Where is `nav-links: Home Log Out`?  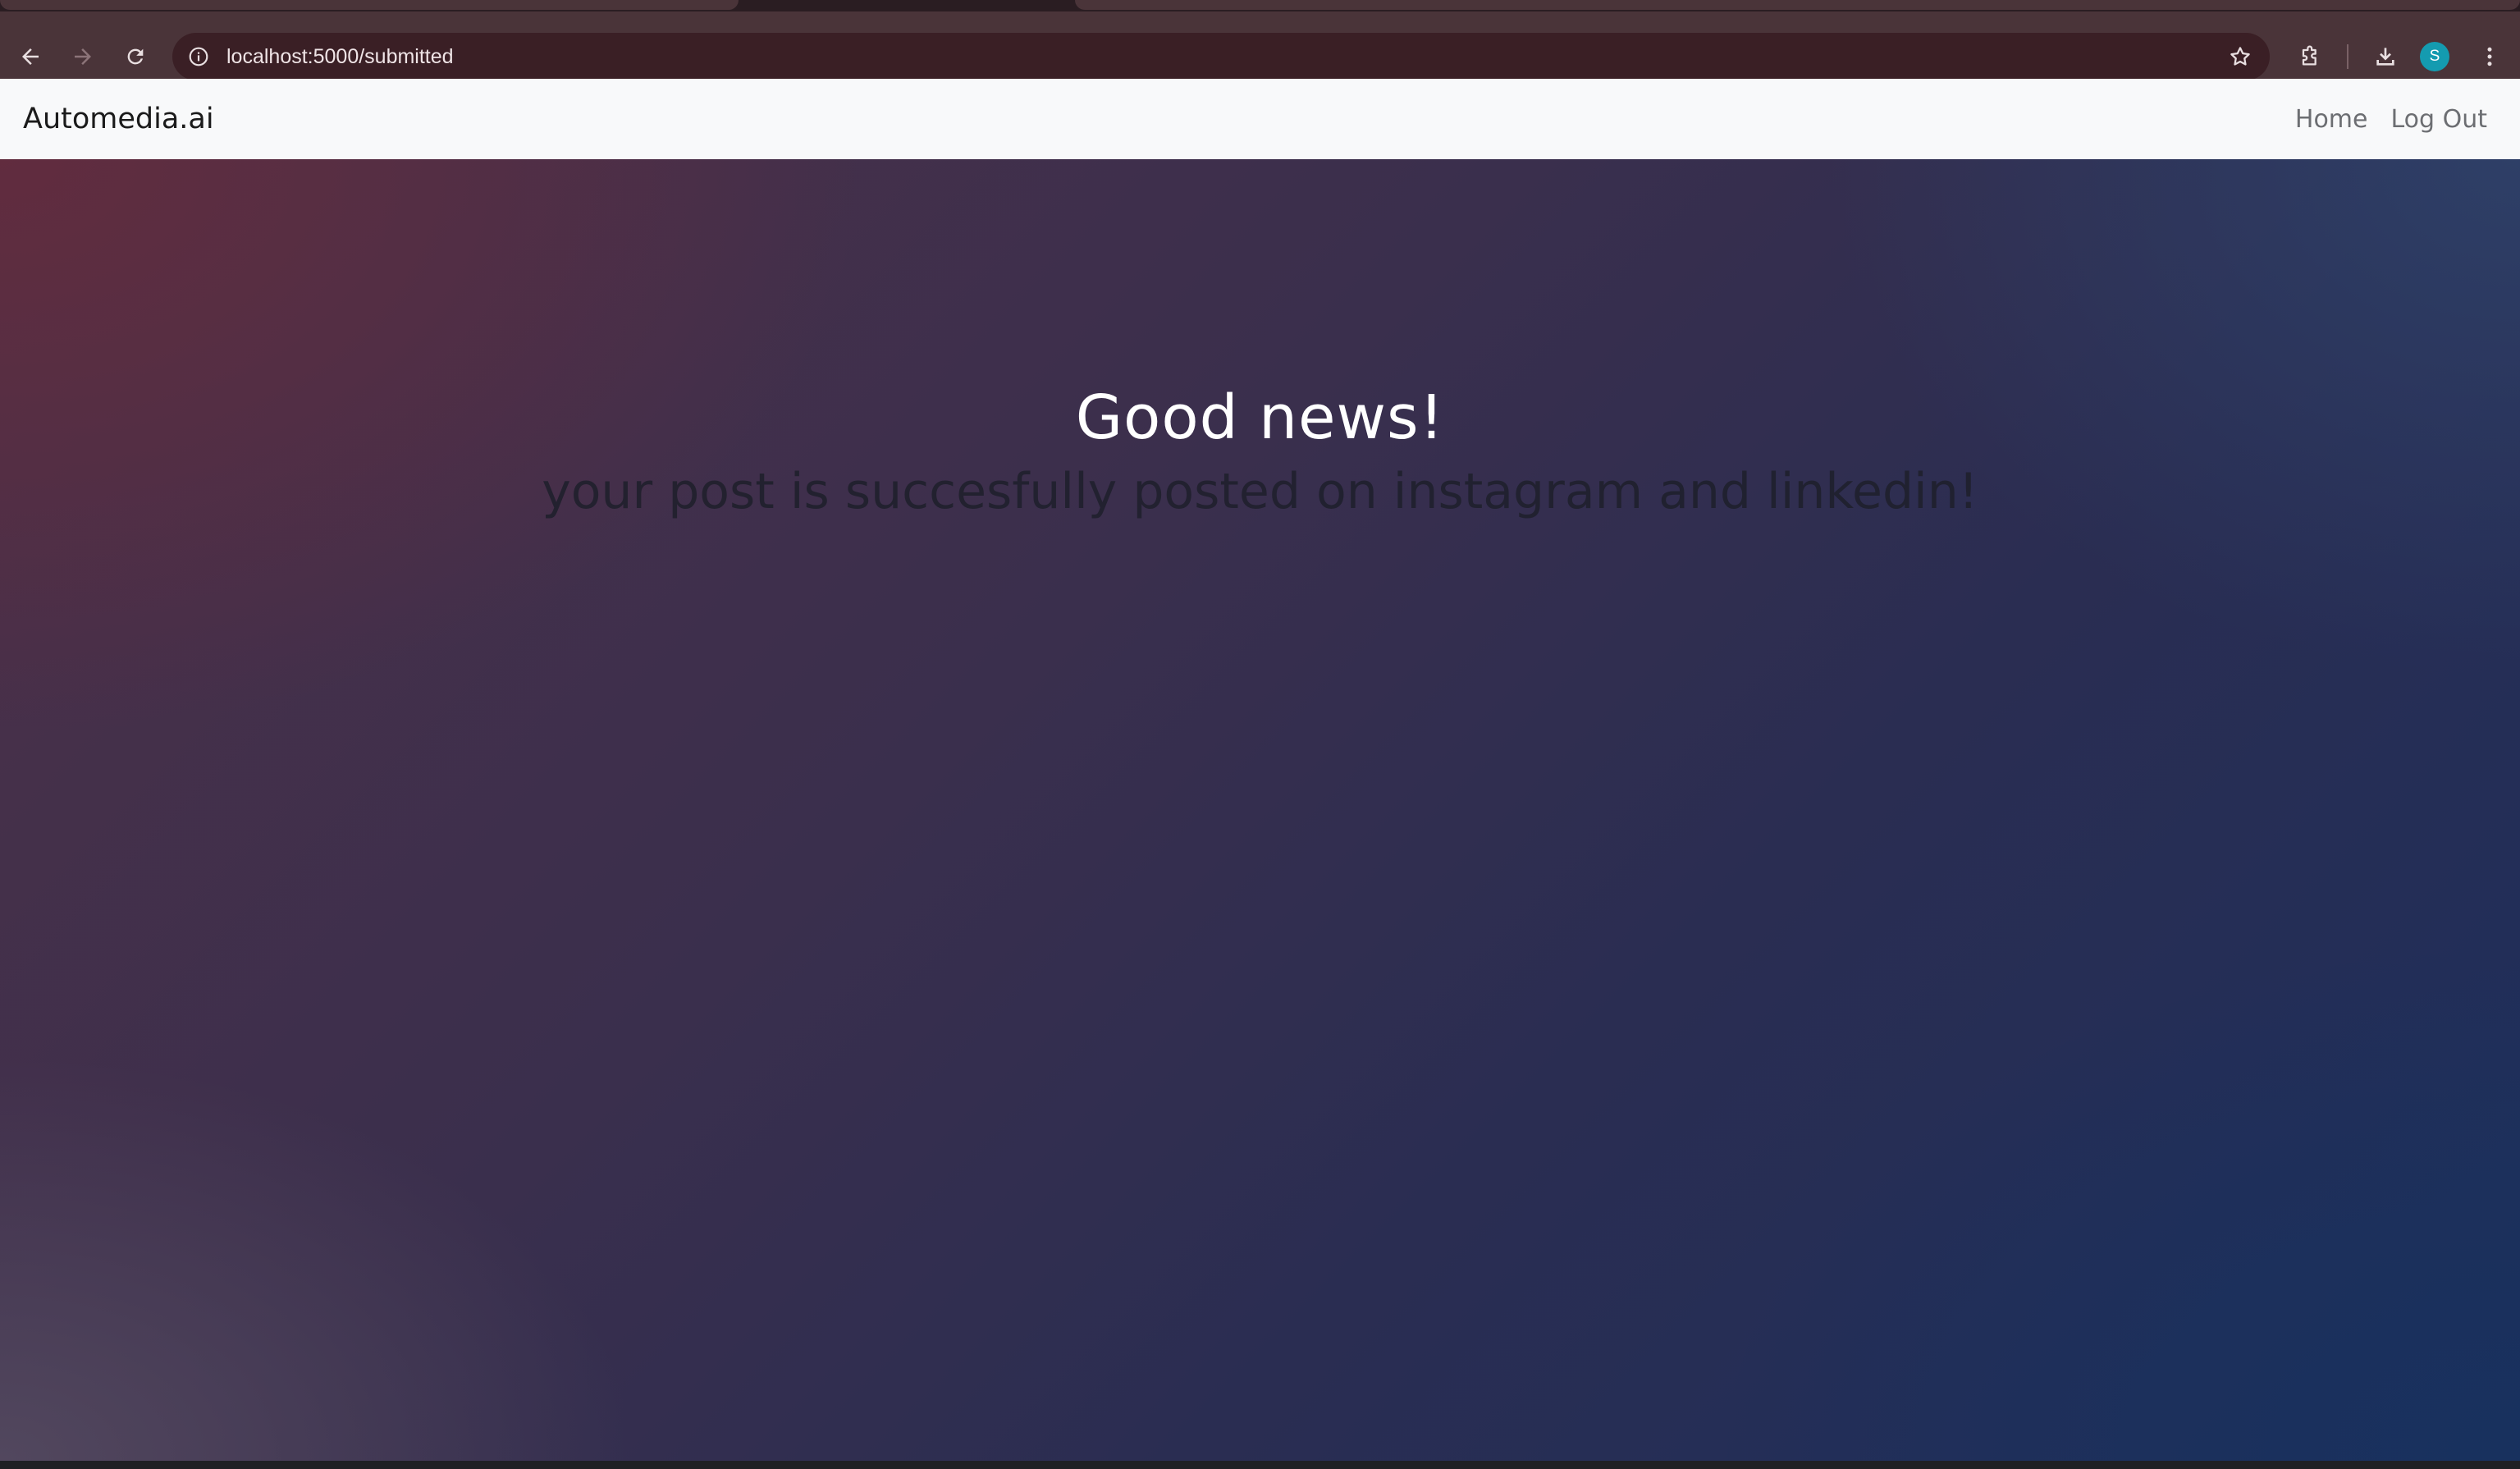 nav-links: Home Log Out is located at coordinates (2391, 119).